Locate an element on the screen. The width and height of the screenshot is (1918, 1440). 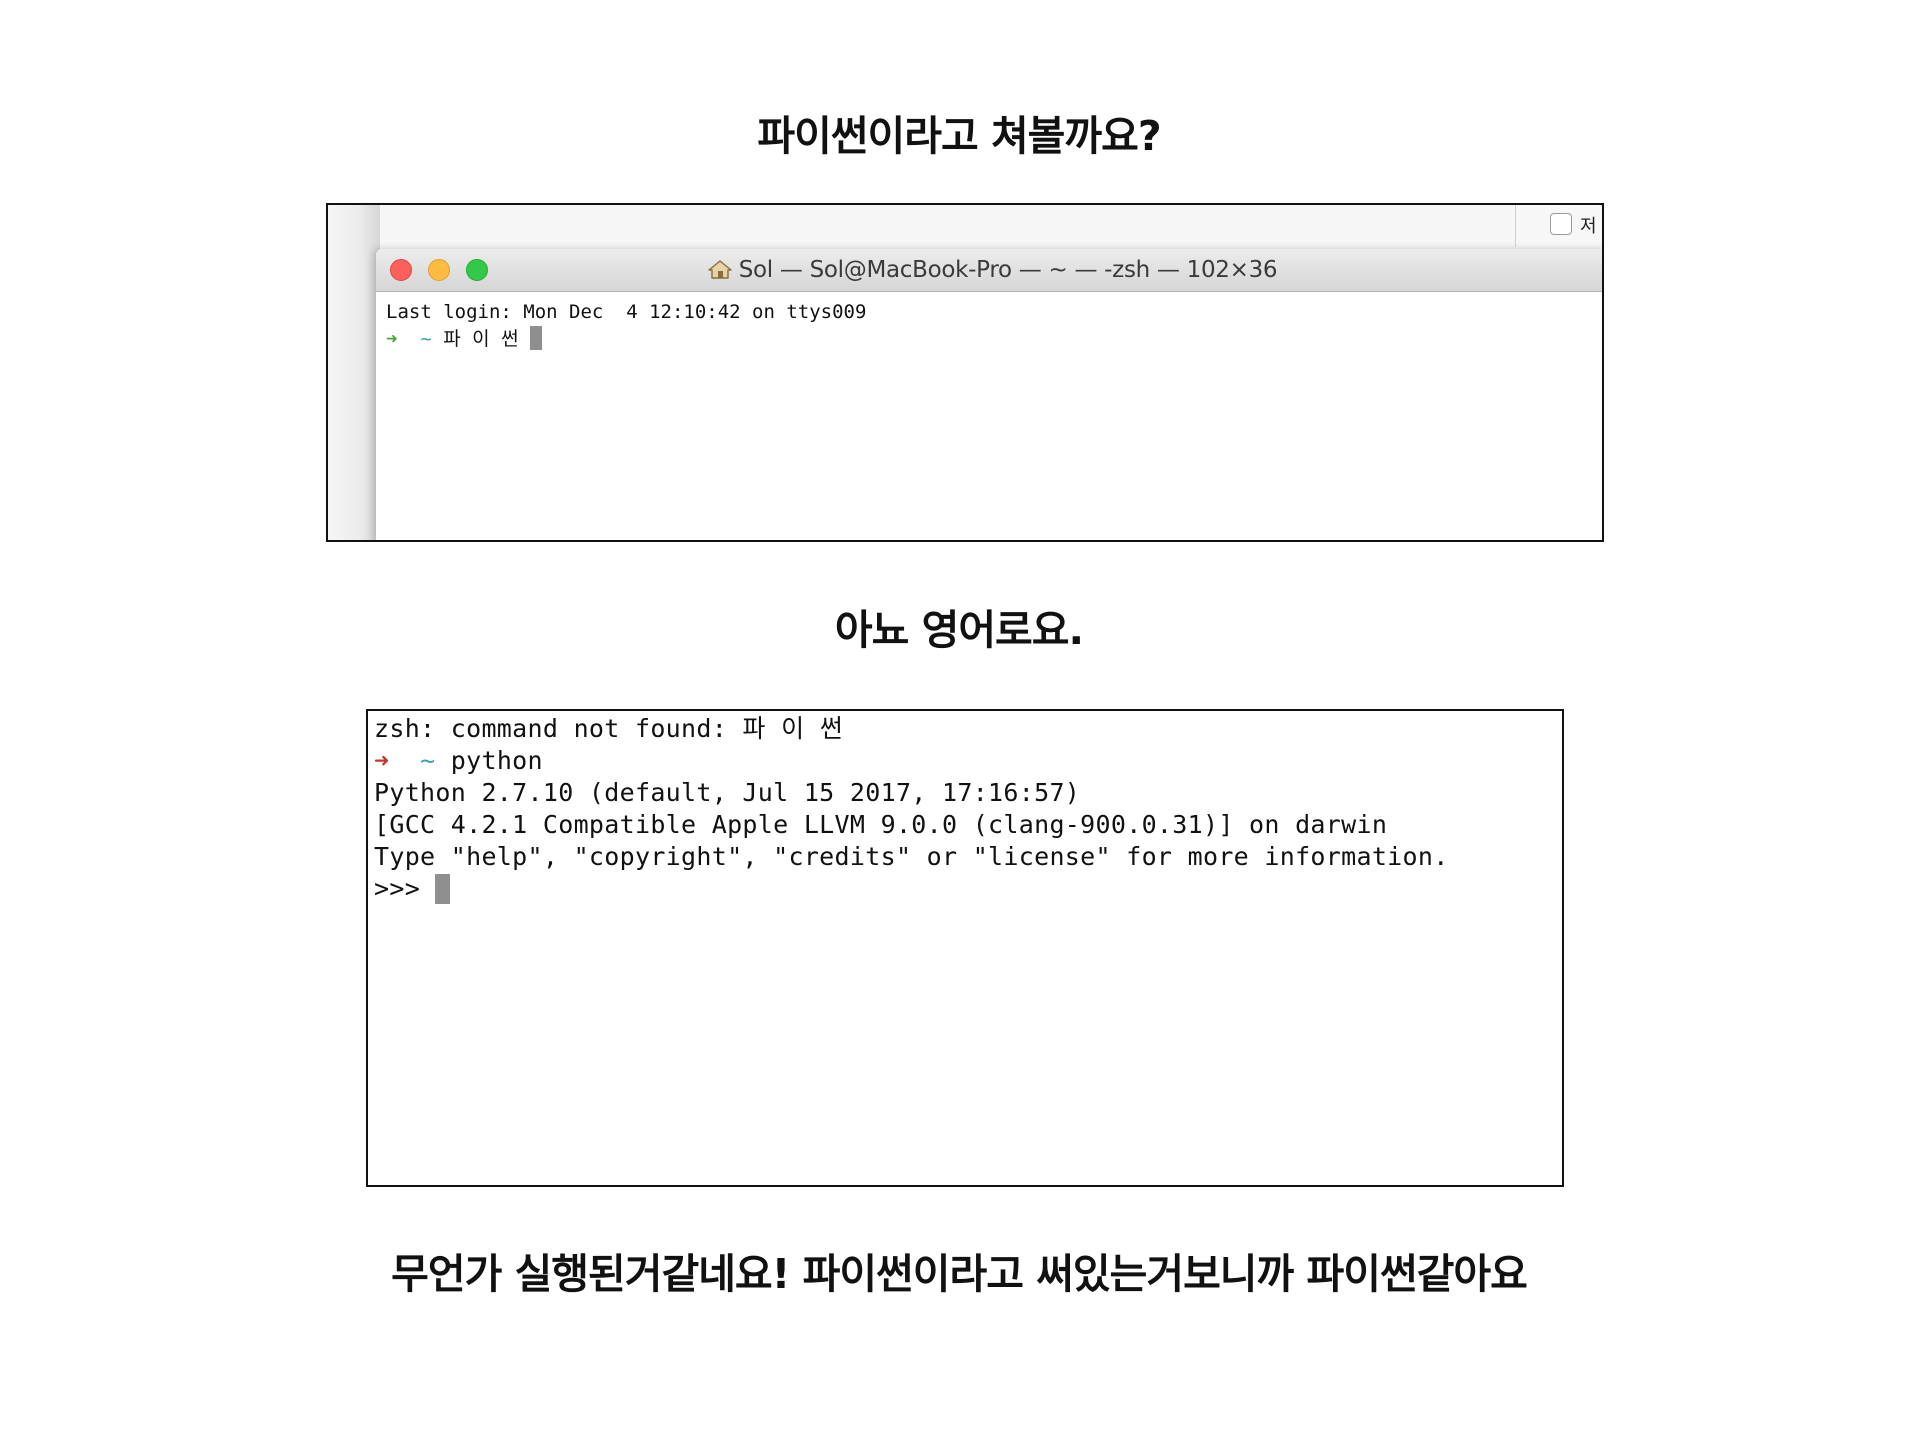
background-window-strip is located at coordinates (965, 227).